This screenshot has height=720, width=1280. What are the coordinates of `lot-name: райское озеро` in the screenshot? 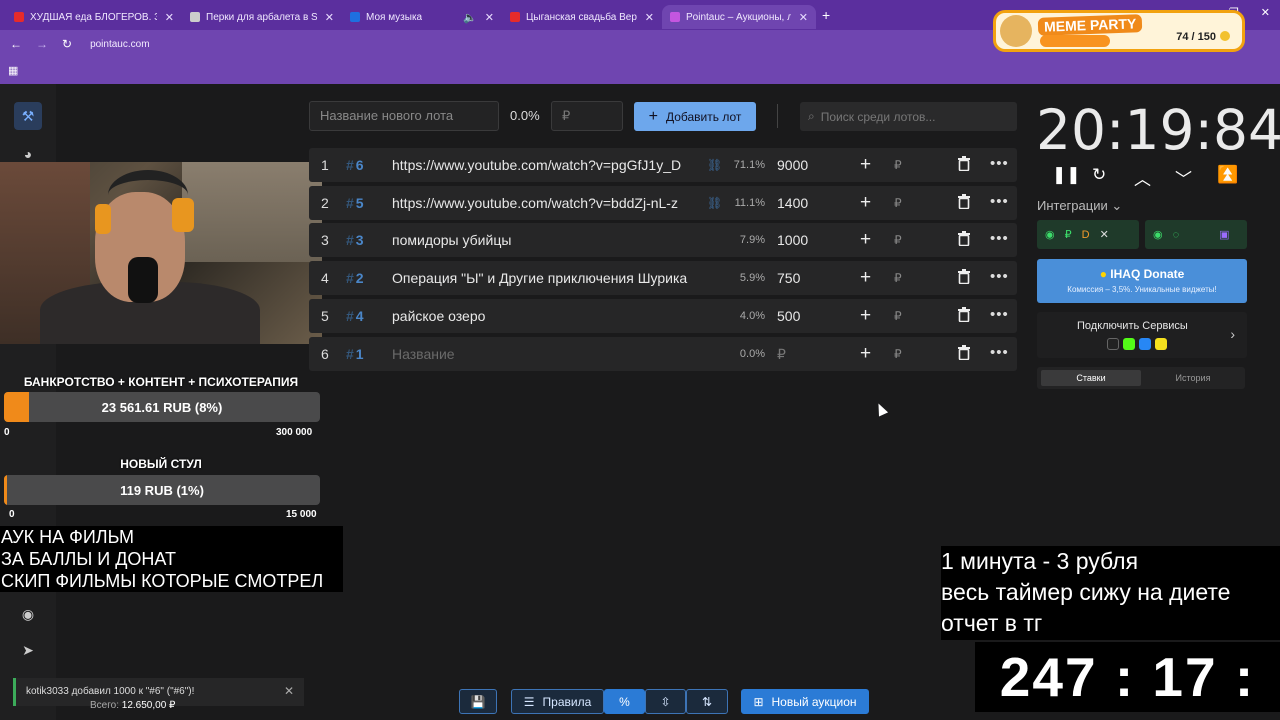 It's located at (542, 316).